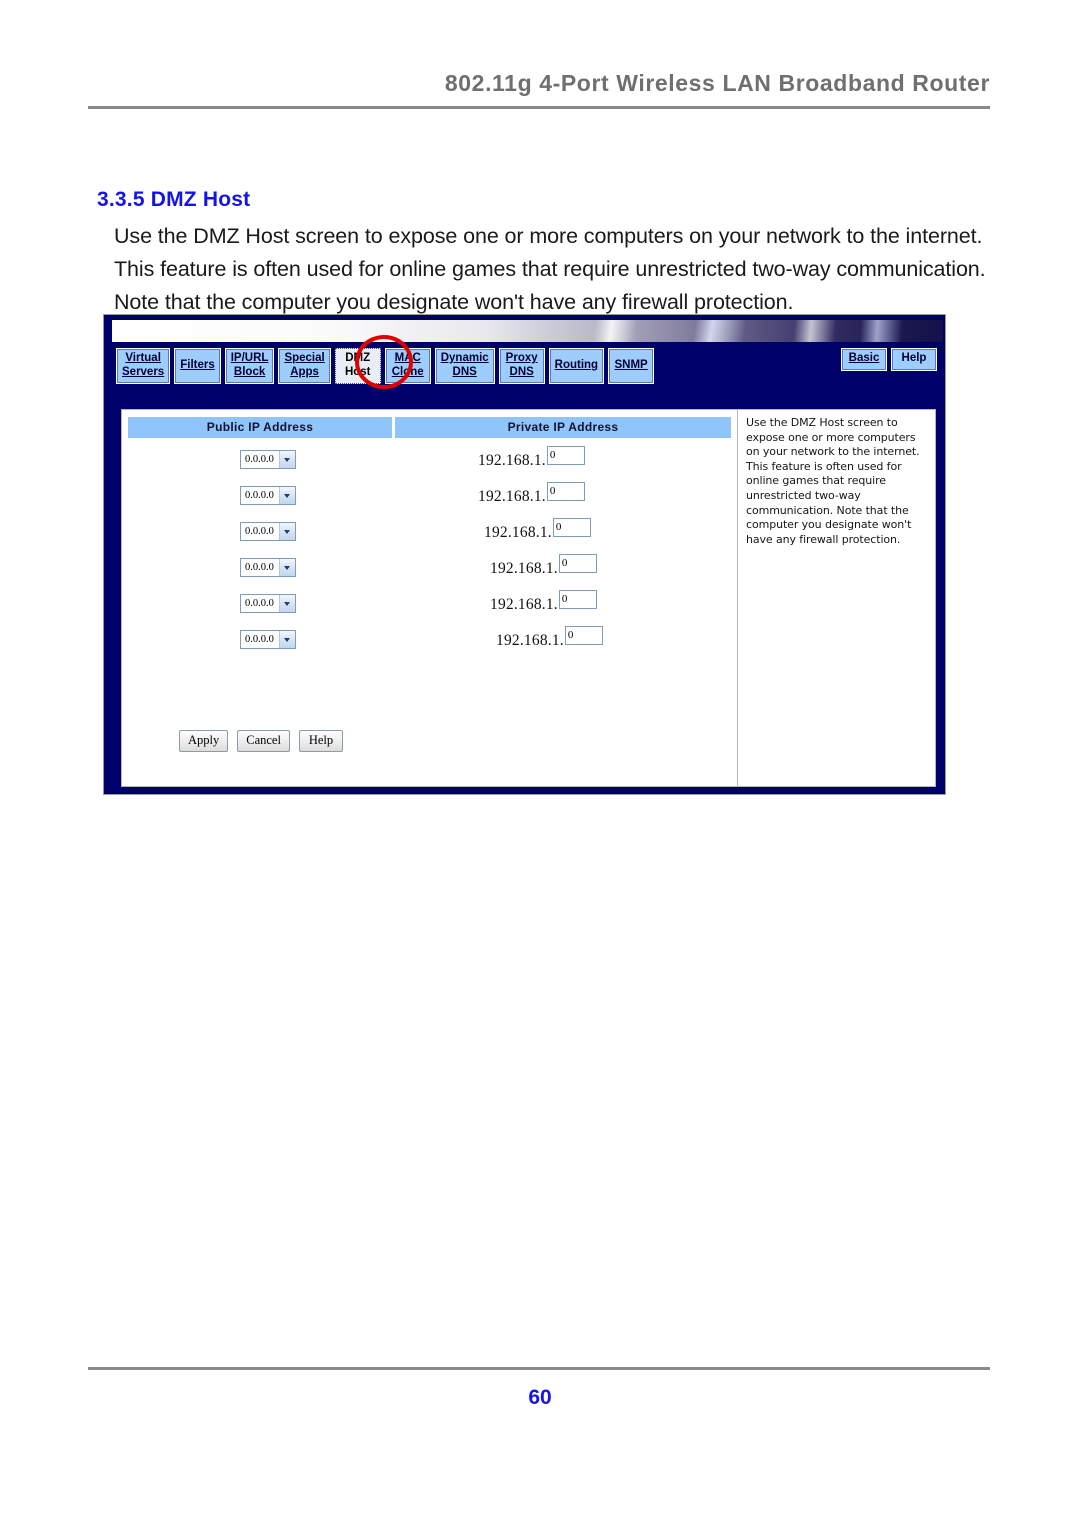 The width and height of the screenshot is (1080, 1528). I want to click on nav-button-label: Clone, so click(407, 371).